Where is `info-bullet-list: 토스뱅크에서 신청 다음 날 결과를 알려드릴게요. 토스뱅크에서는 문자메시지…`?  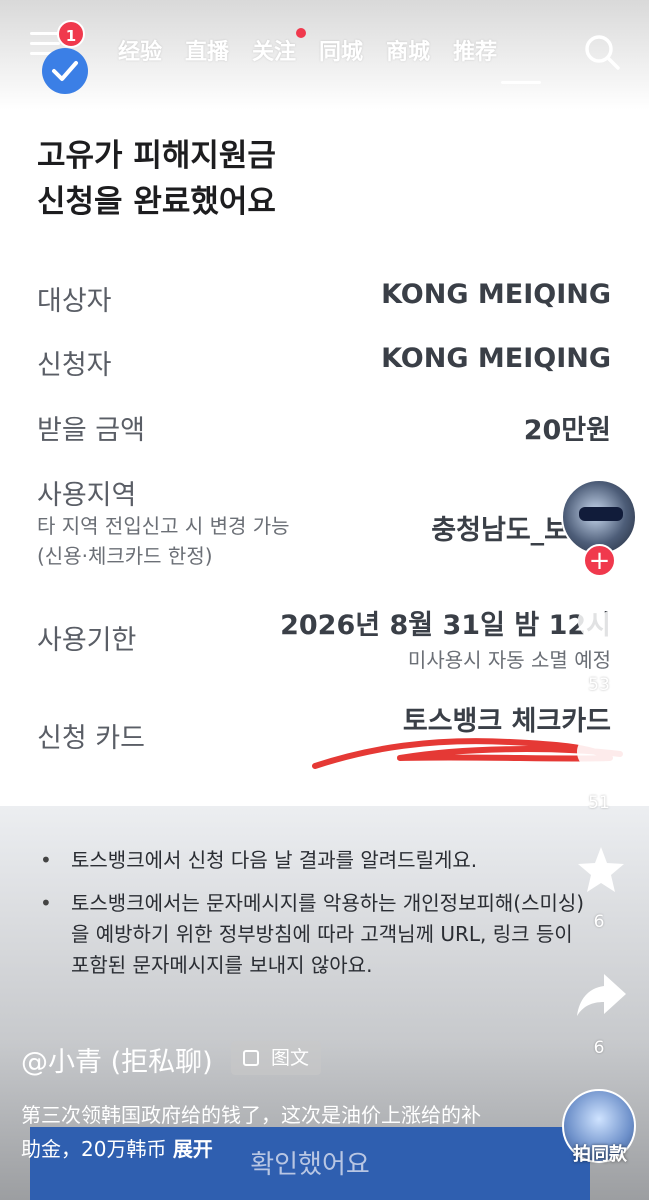 info-bullet-list: 토스뱅크에서 신청 다음 날 결과를 알려드릴게요. 토스뱅크에서는 문자메시지… is located at coordinates (335, 919).